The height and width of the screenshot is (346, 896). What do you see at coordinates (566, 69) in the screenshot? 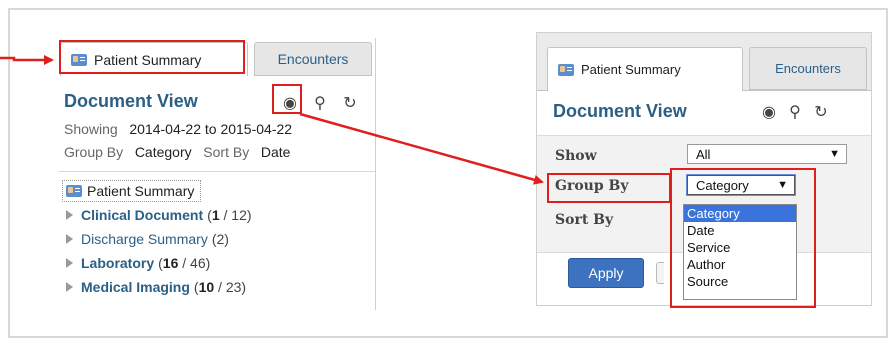
I see `patient-card-icon` at bounding box center [566, 69].